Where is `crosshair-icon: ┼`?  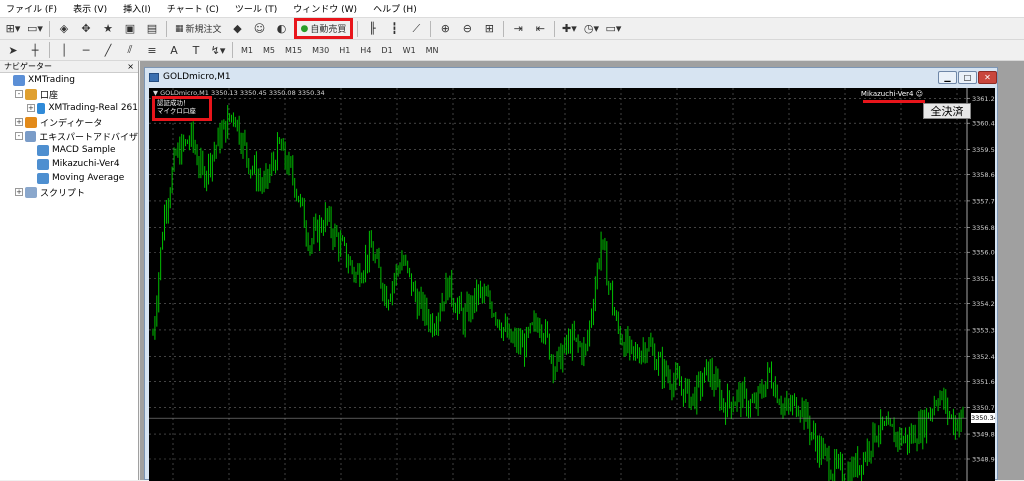 crosshair-icon: ┼ is located at coordinates (35, 50).